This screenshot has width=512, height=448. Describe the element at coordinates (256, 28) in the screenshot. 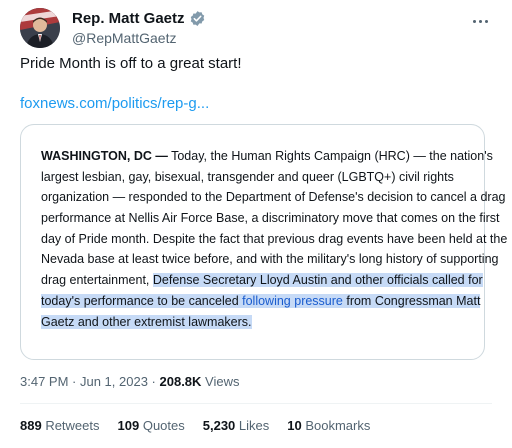

I see `tweet-header: Rep. Matt Gaetz @RepMattGaetz` at that location.